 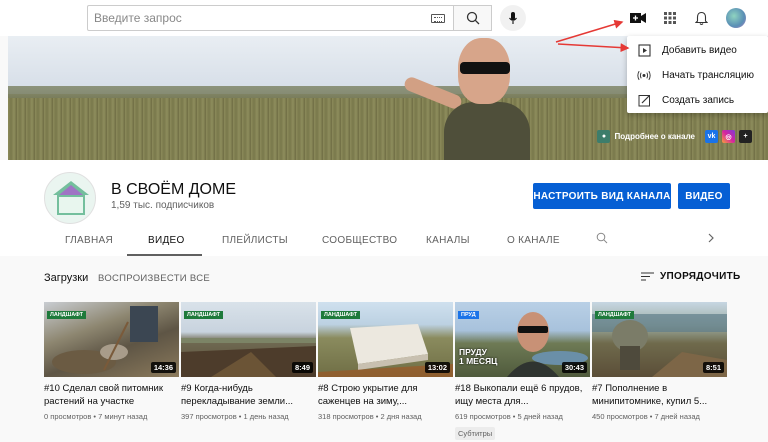 I want to click on video-thumbnail: ЛАНДШАФТ 13:02, so click(x=385, y=339).